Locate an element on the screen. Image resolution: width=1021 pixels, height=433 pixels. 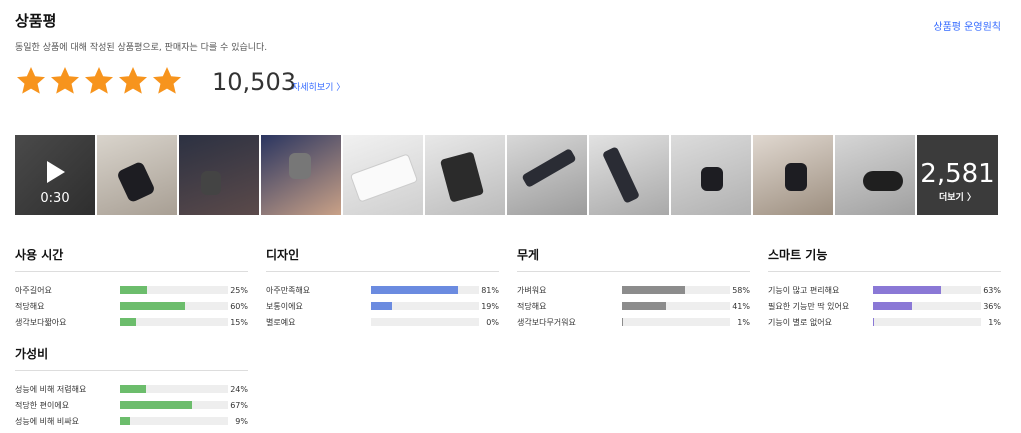
rating-stars is located at coordinates (99, 81).